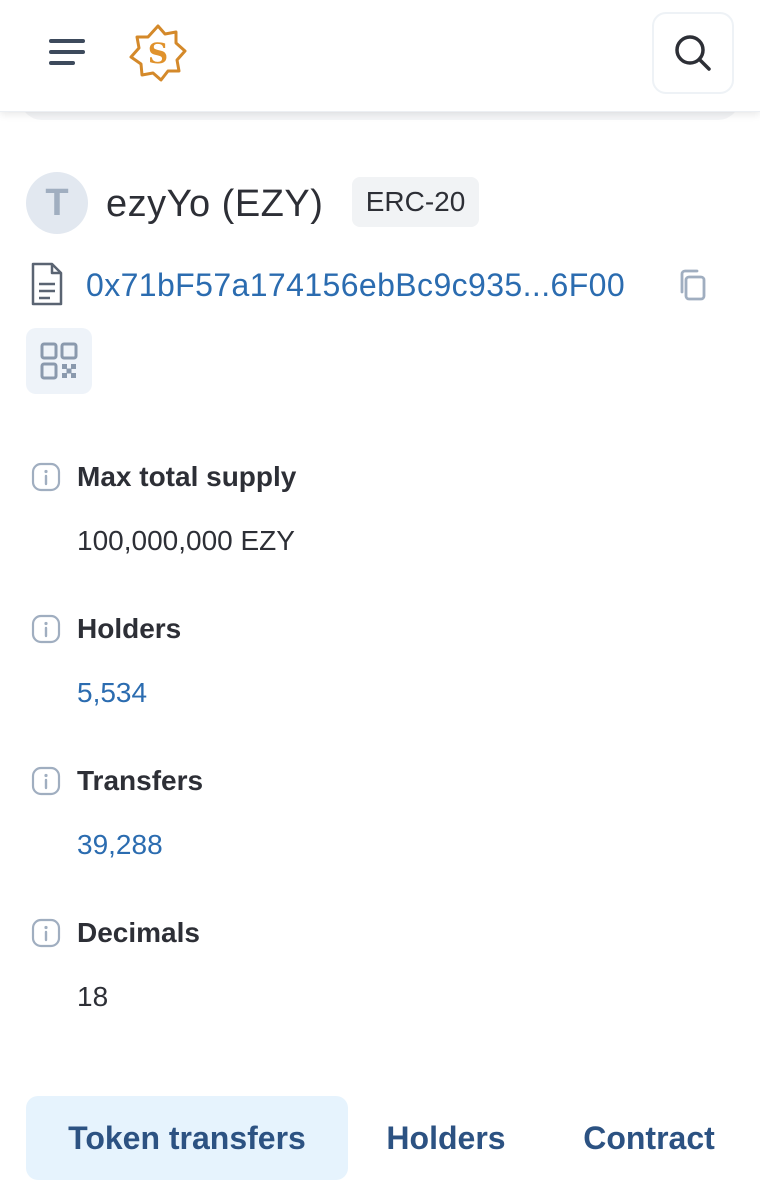 This screenshot has width=760, height=1200. I want to click on hamburger-menu-icon, so click(67, 52).